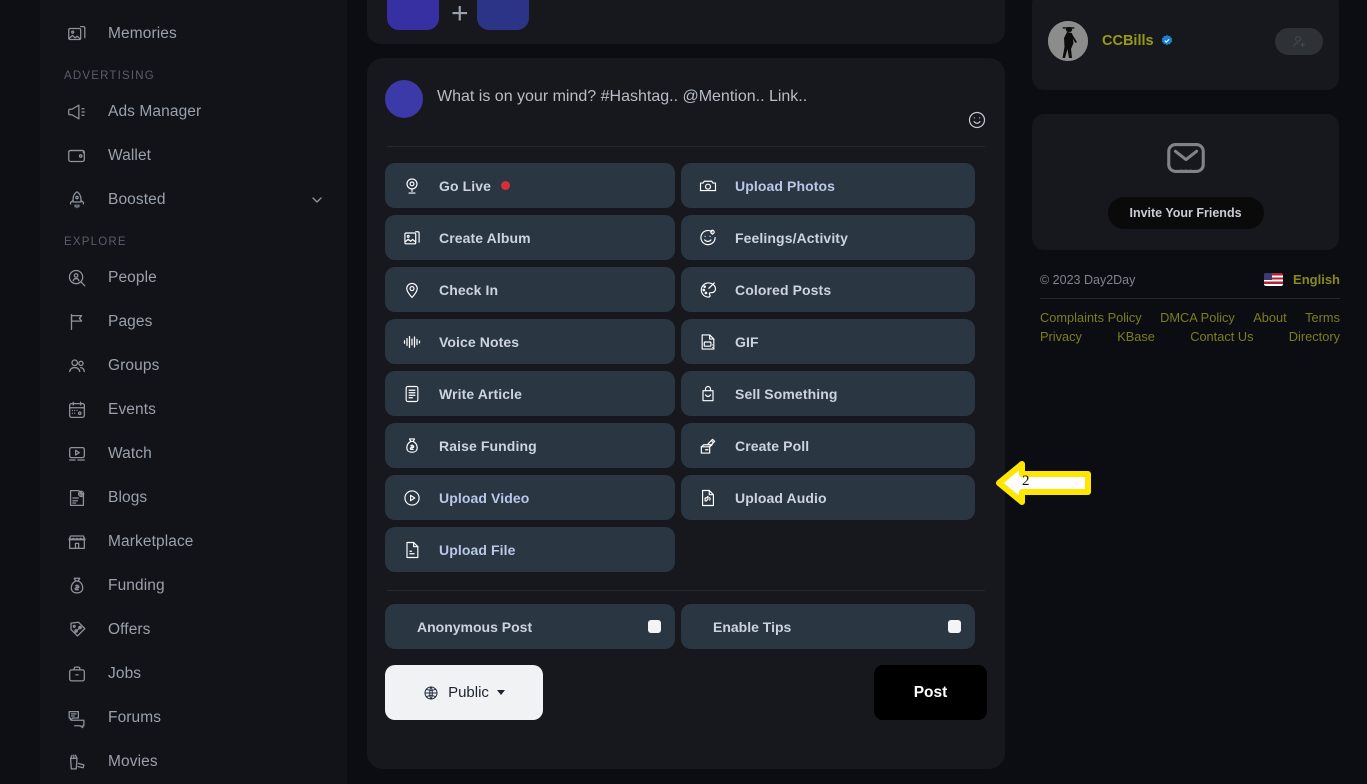  I want to click on option-colored-posts: Colored Posts, so click(828, 289).